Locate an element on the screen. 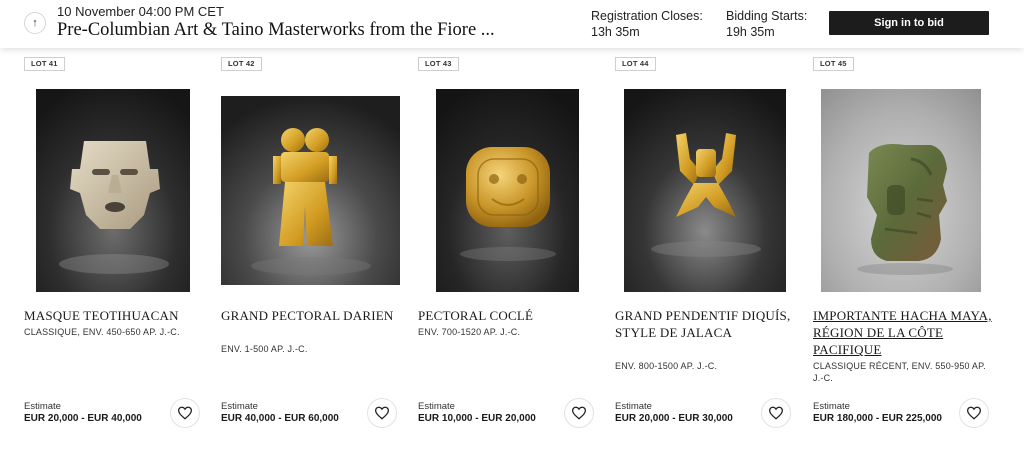 The image size is (1024, 456). lot-number-badge: LOT 42 is located at coordinates (241, 64).